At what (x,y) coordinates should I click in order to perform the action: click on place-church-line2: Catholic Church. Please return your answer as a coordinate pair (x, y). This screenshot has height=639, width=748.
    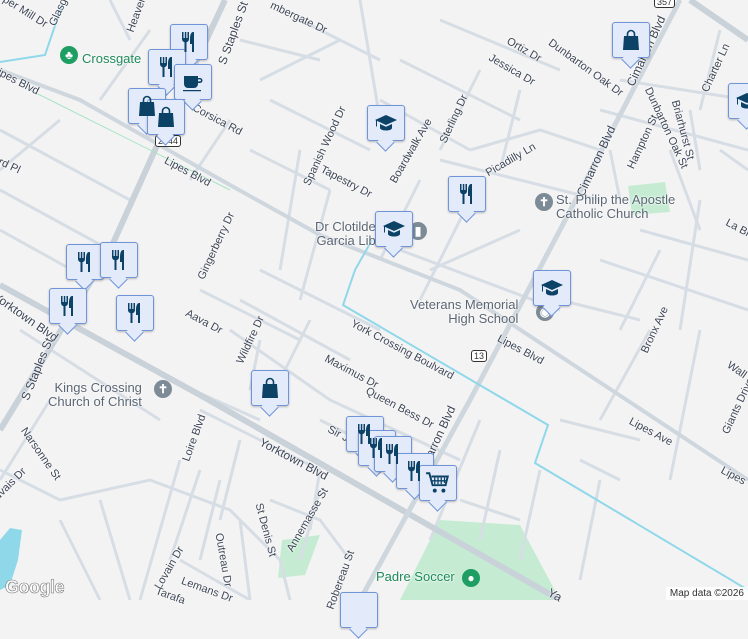
    Looking at the image, I should click on (602, 213).